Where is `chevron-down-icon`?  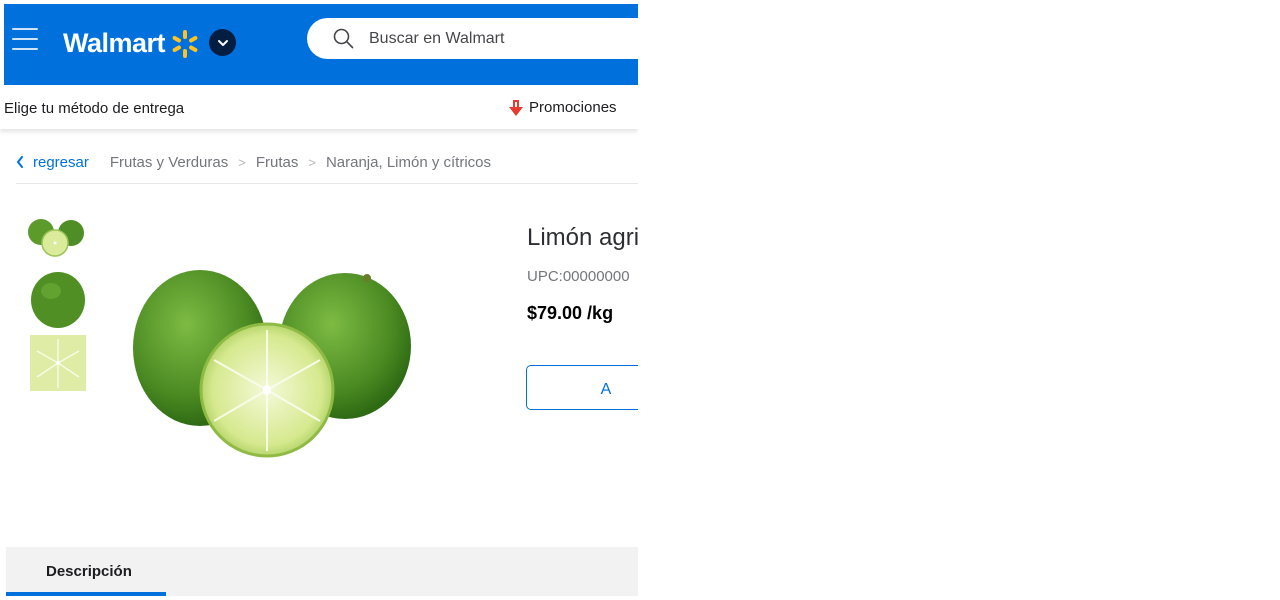 chevron-down-icon is located at coordinates (222, 42).